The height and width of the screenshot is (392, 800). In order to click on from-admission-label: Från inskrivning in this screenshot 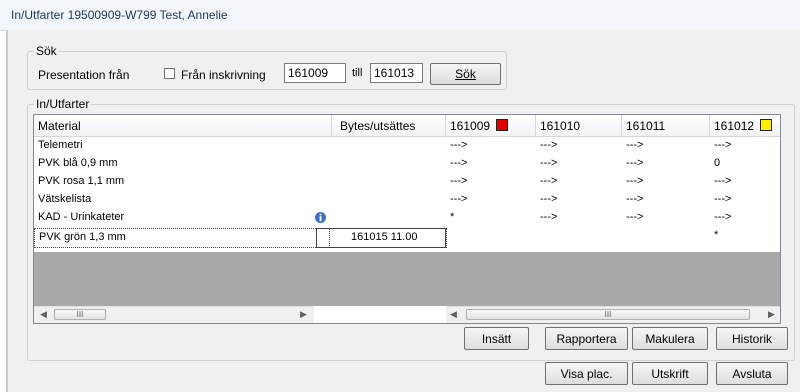, I will do `click(223, 75)`.